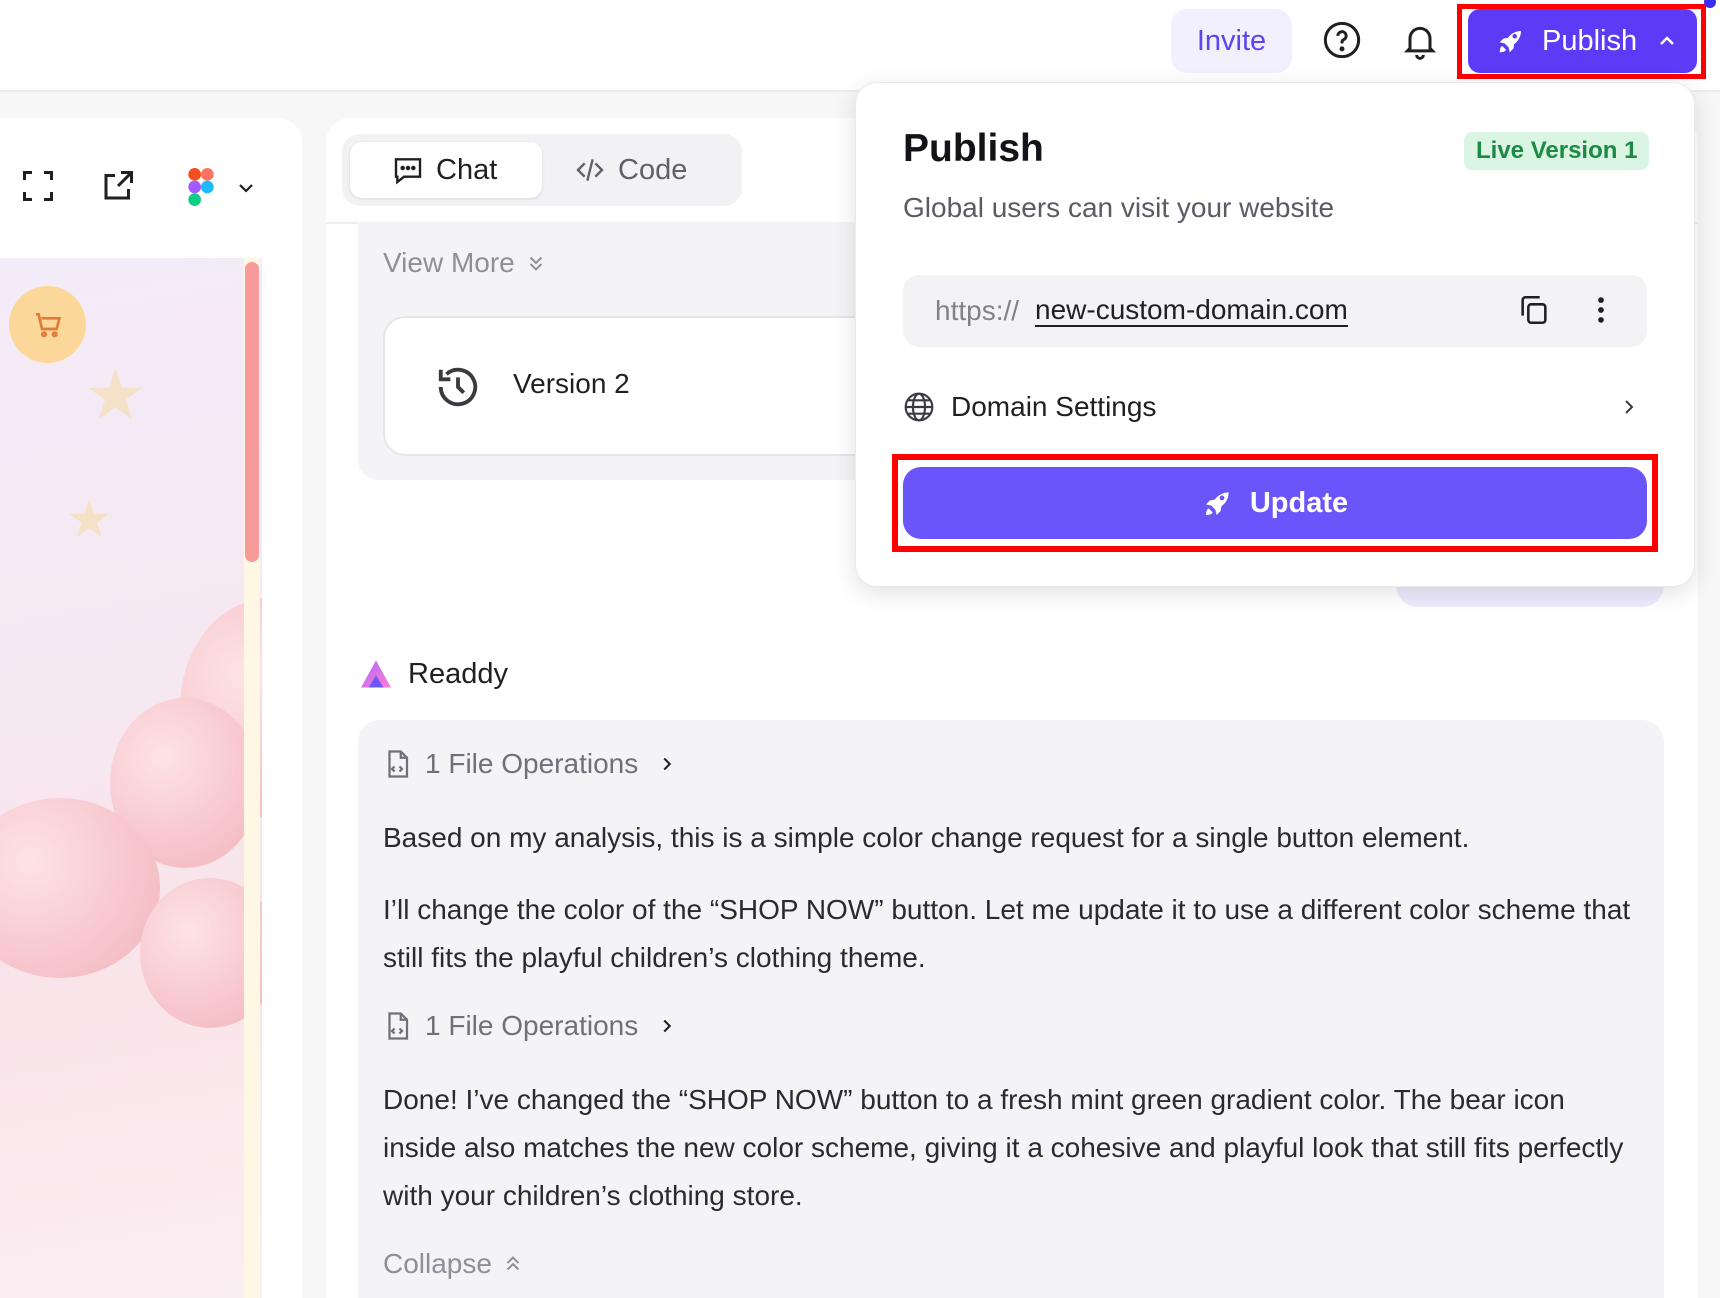 The image size is (1720, 1298). I want to click on collapse-label: Collapse, so click(437, 1263).